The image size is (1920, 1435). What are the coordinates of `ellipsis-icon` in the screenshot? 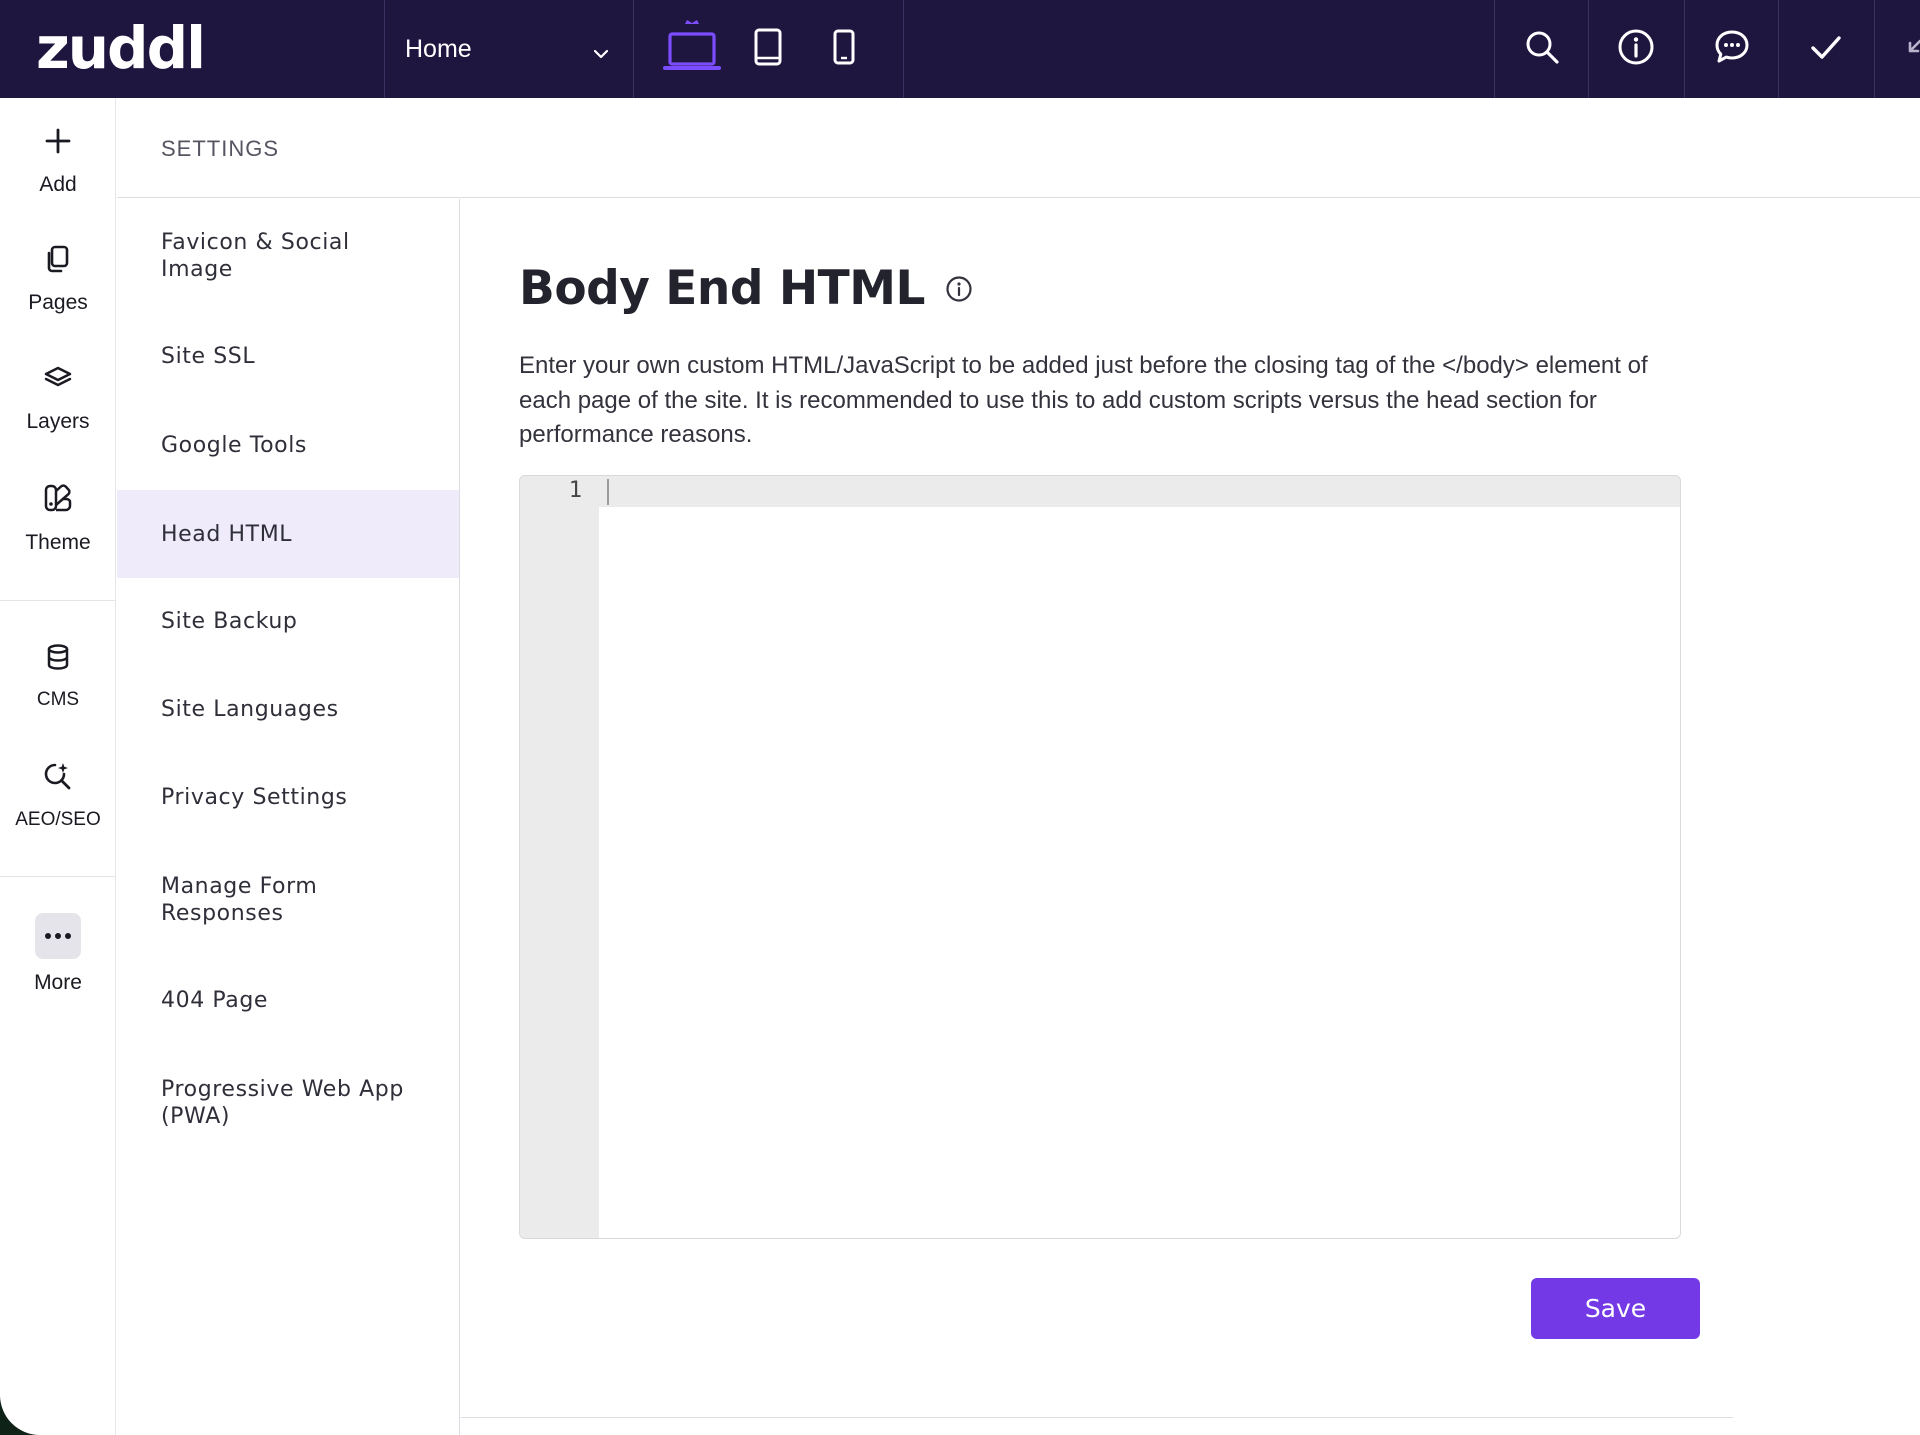 It's located at (58, 936).